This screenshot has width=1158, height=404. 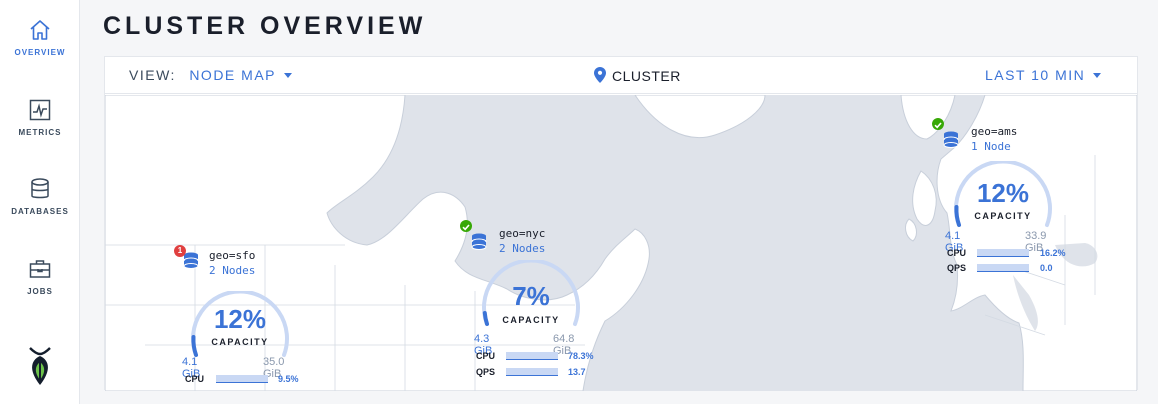 I want to click on cluster-breadcrumb: CLUSTER, so click(x=637, y=75).